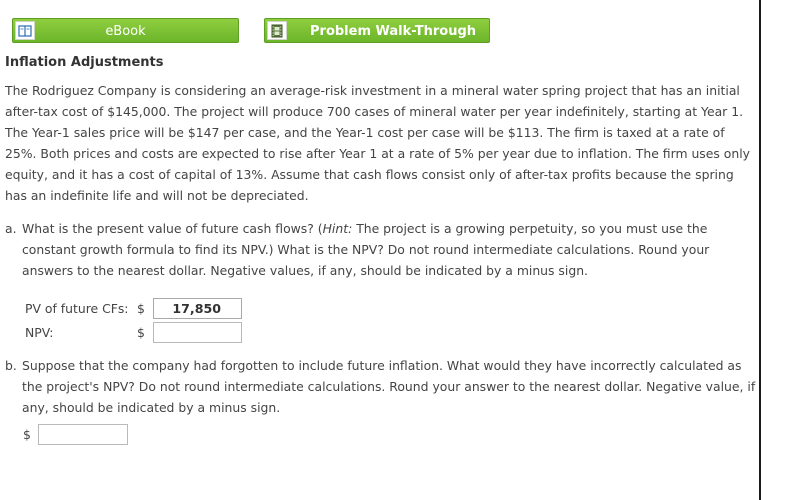 The width and height of the screenshot is (786, 500). What do you see at coordinates (27, 434) in the screenshot?
I see `incorrect-npv-currency: $` at bounding box center [27, 434].